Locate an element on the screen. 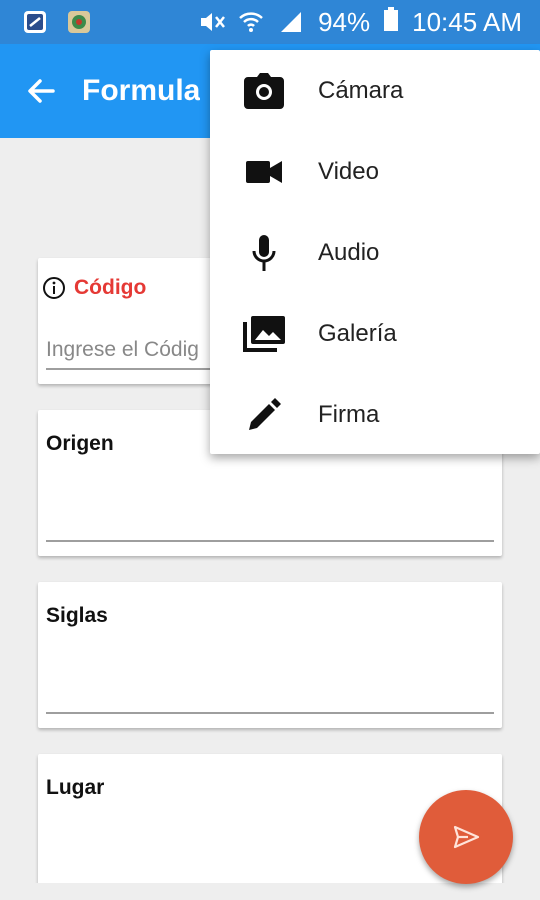 Image resolution: width=540 pixels, height=900 pixels. lugar-label: Lugar is located at coordinates (75, 787).